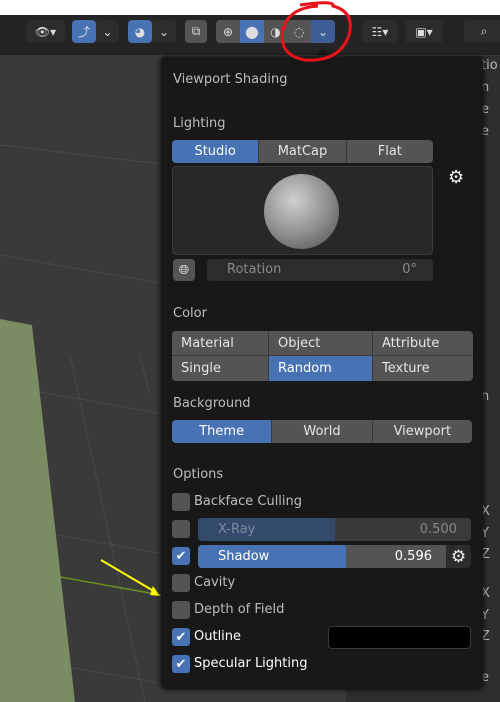 Image resolution: width=500 pixels, height=702 pixels. Describe the element at coordinates (322, 556) in the screenshot. I see `shadow-slider: Shadow 0.596` at that location.